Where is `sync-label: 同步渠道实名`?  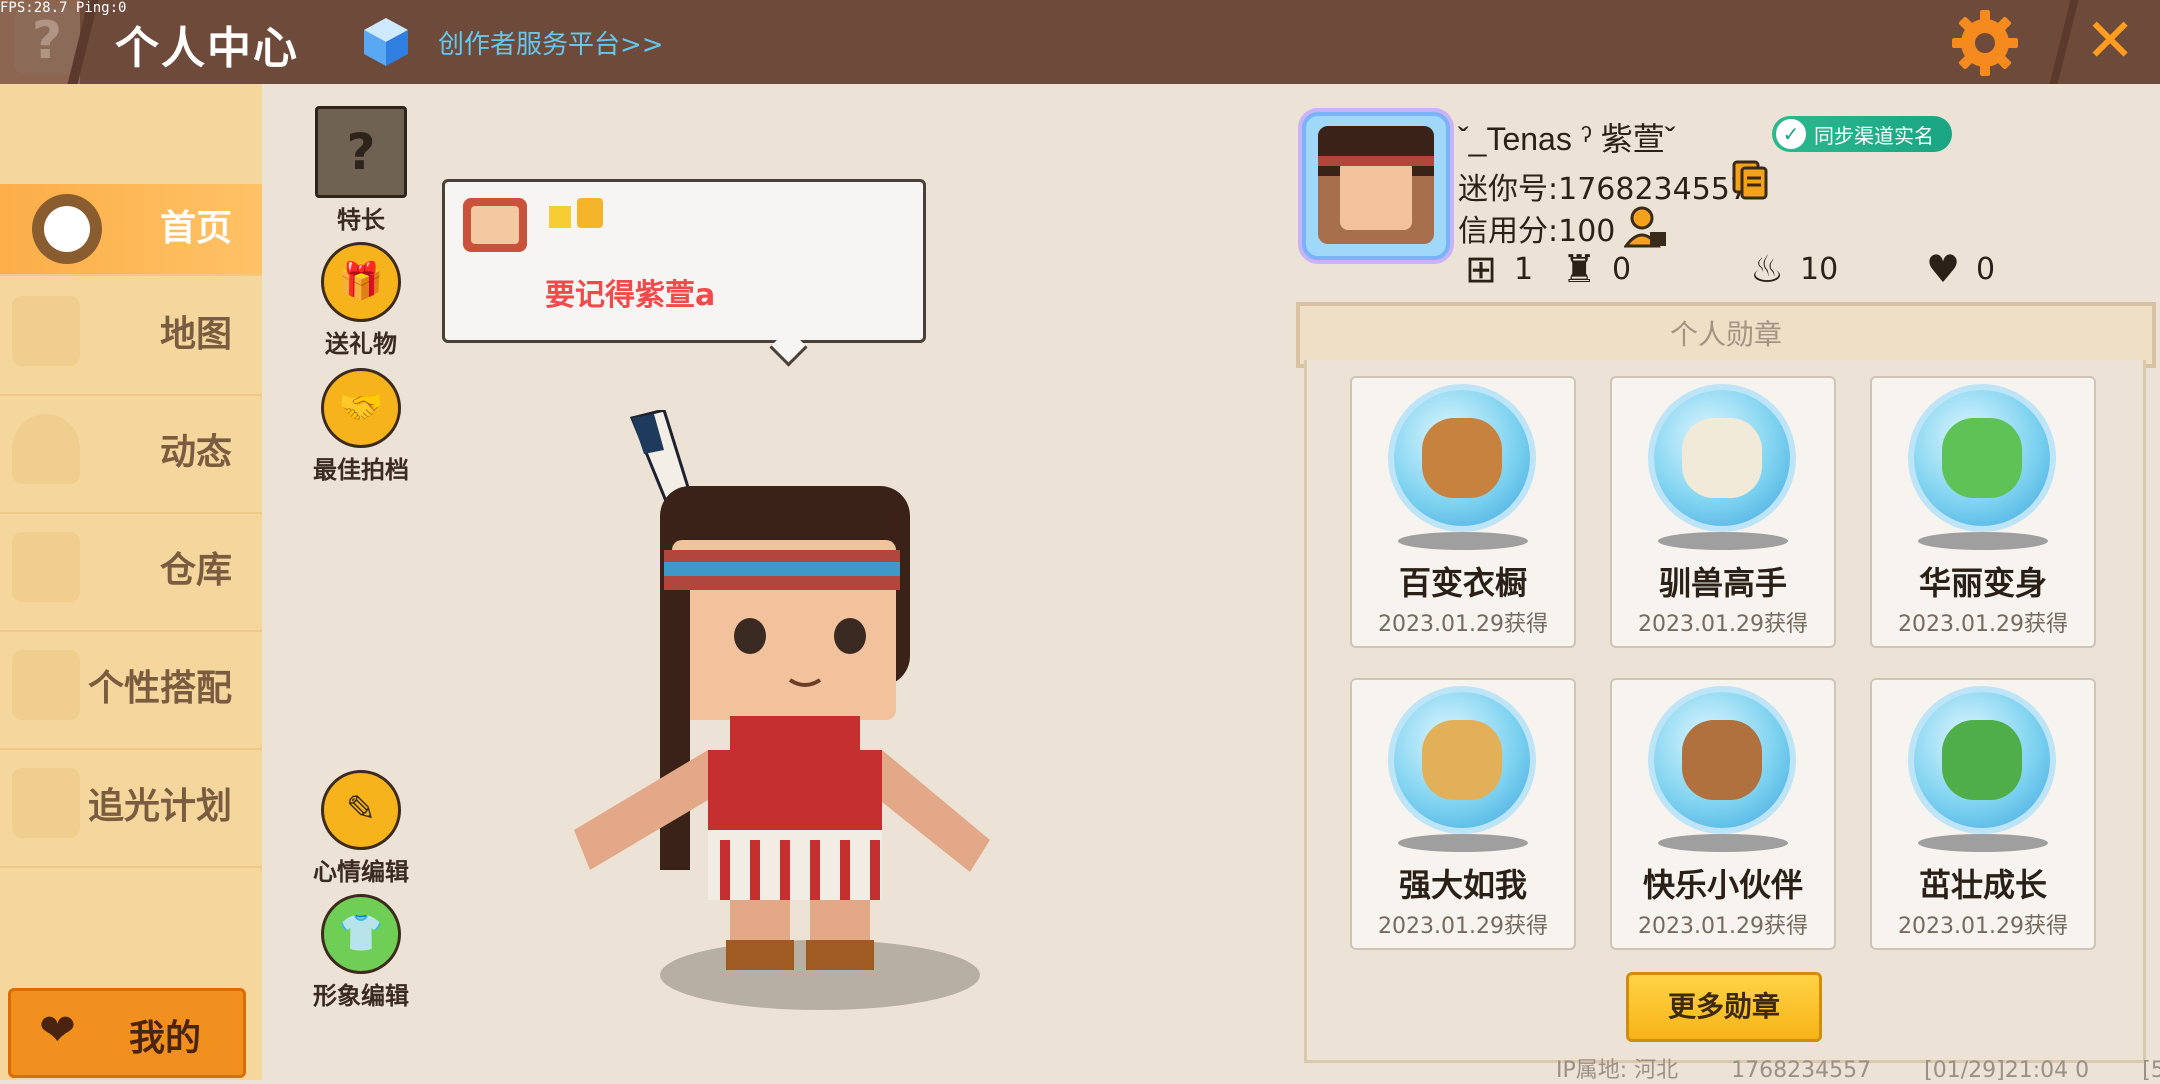
sync-label: 同步渠道实名 is located at coordinates (1874, 136).